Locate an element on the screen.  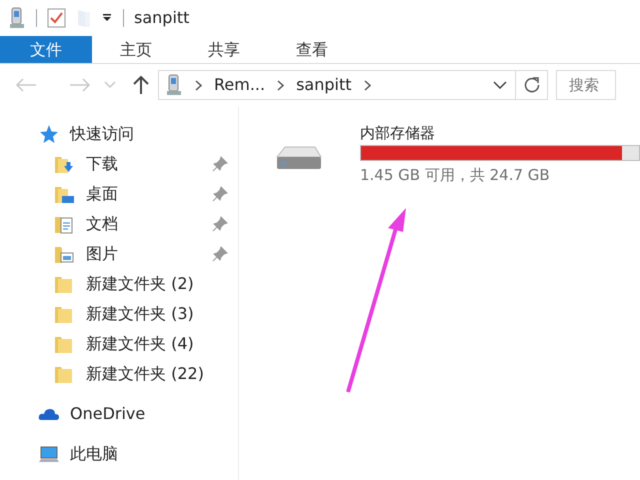
nav-item: 文档 is located at coordinates (119, 224).